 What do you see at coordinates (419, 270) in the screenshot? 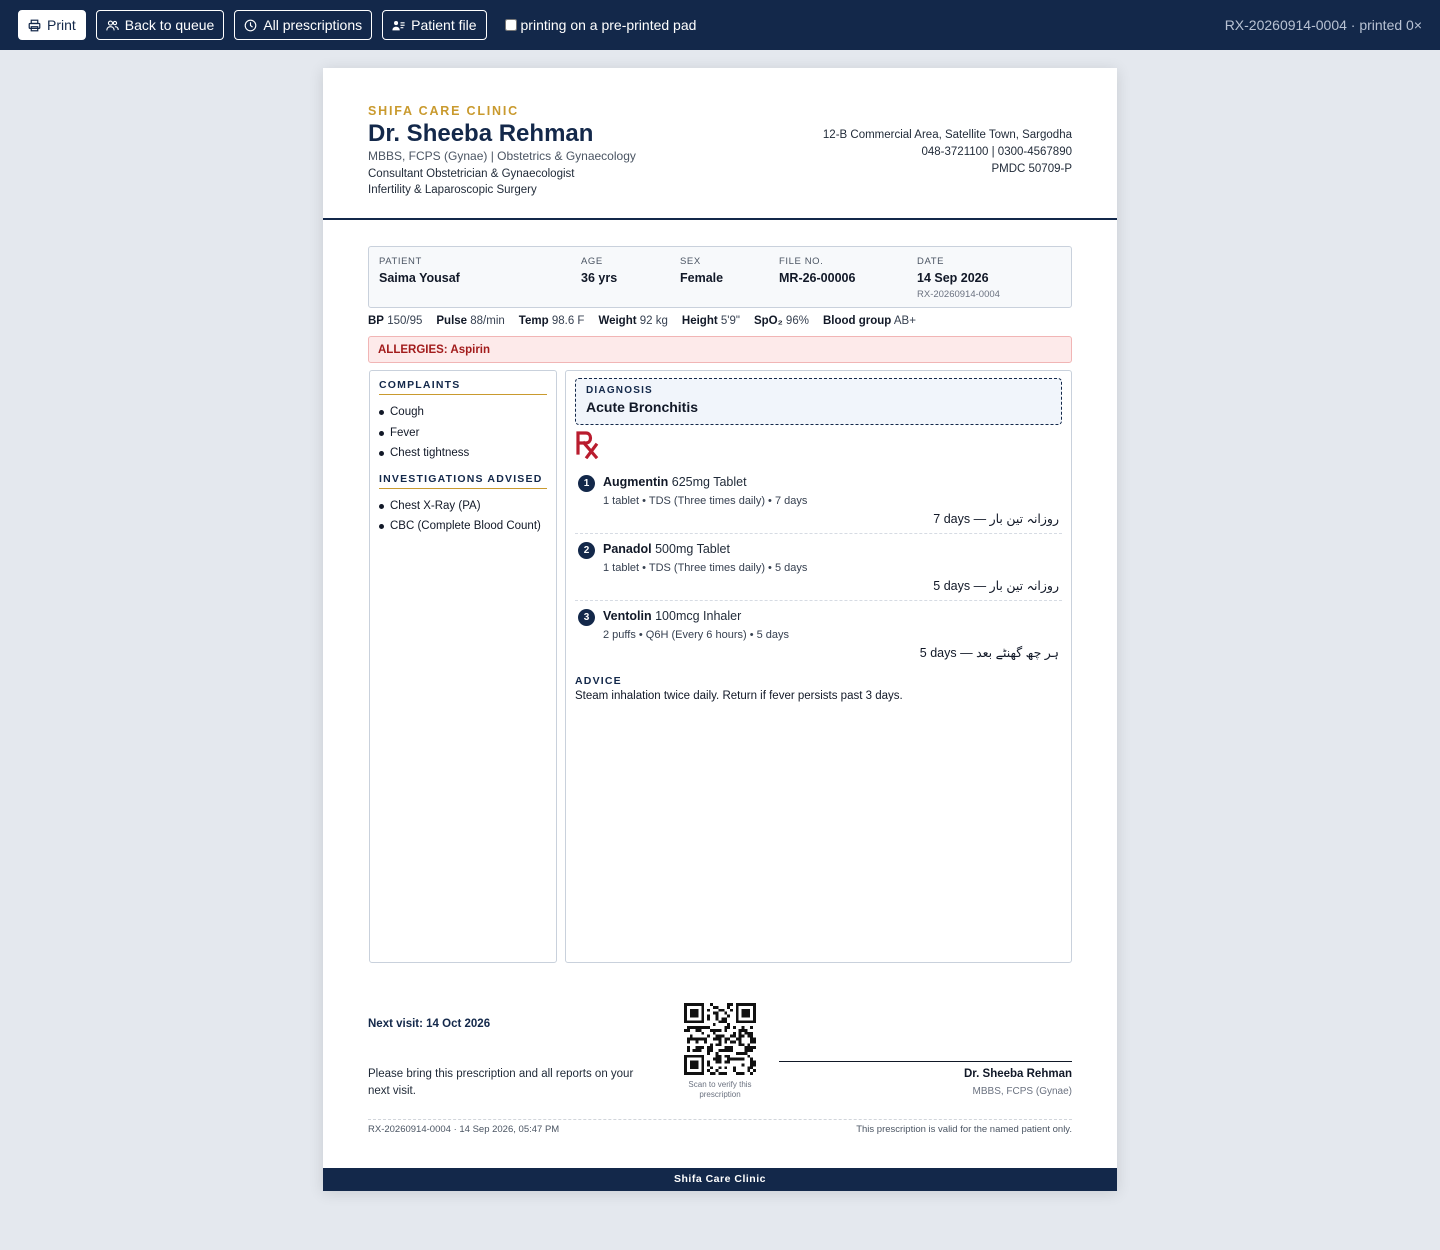
I see `patient-name-field: PATIENT Saima Yousaf` at bounding box center [419, 270].